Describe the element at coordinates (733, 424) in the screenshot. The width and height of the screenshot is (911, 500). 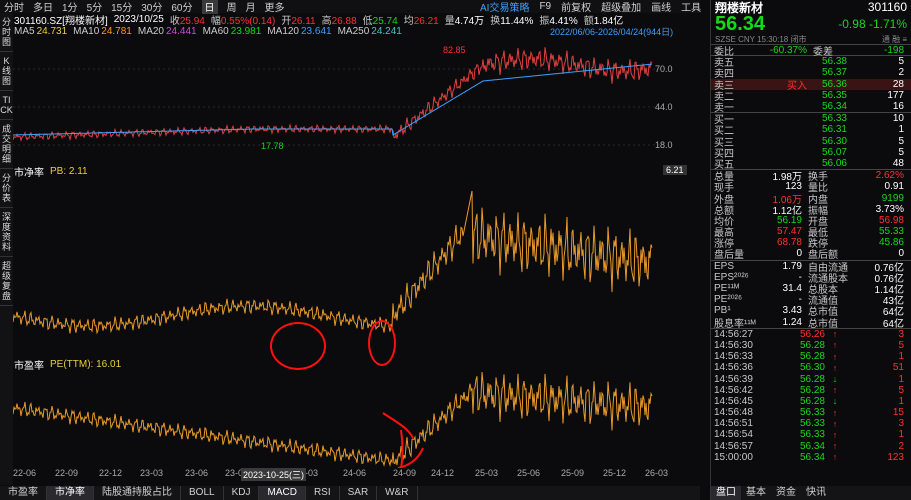
I see `quote-cell: 14:56:51` at that location.